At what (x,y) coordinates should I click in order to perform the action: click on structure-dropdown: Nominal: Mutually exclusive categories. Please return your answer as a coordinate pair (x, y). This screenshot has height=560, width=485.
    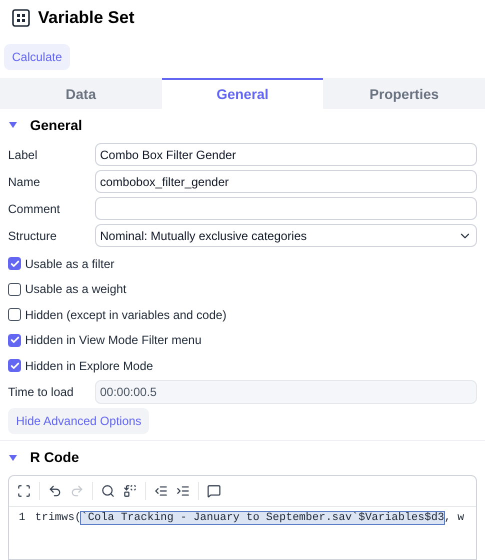
    Looking at the image, I should click on (286, 235).